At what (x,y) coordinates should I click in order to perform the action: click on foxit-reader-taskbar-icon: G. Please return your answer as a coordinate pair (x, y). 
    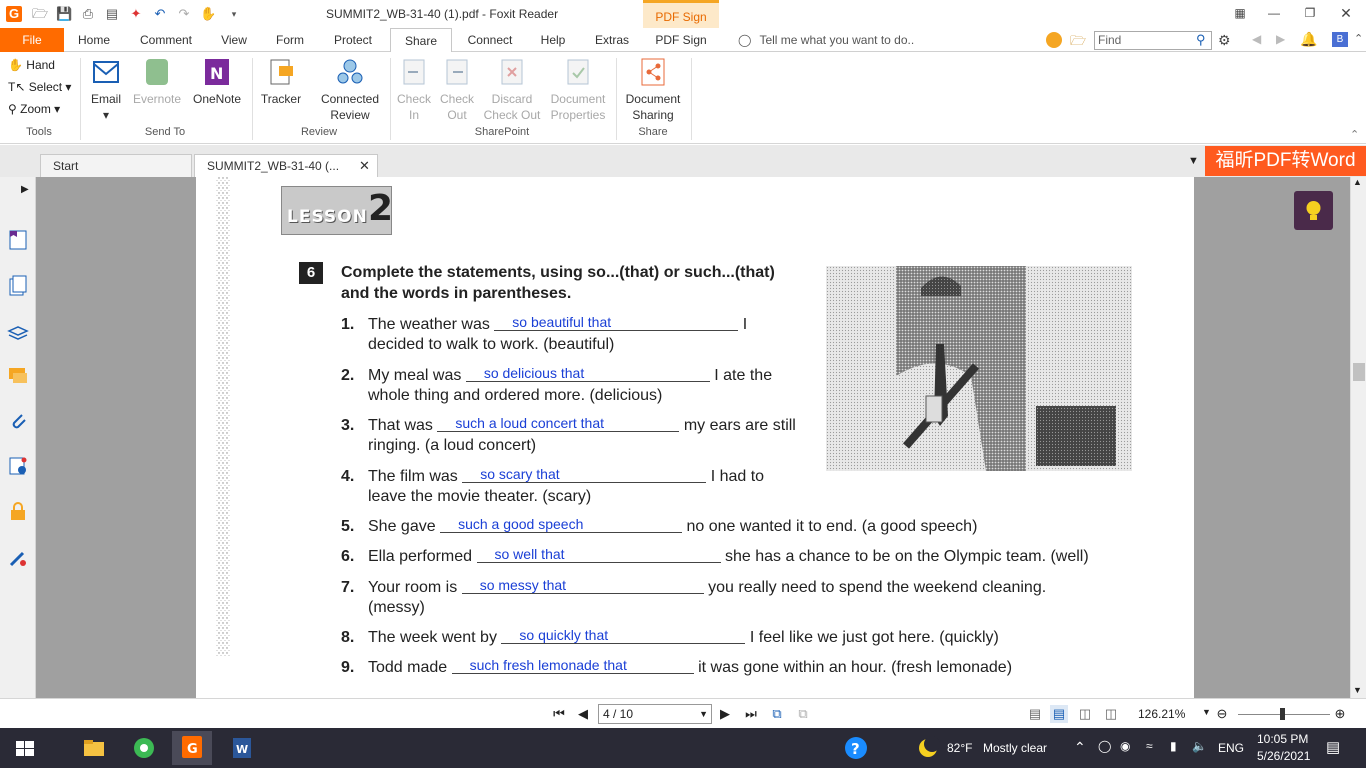
    Looking at the image, I should click on (192, 748).